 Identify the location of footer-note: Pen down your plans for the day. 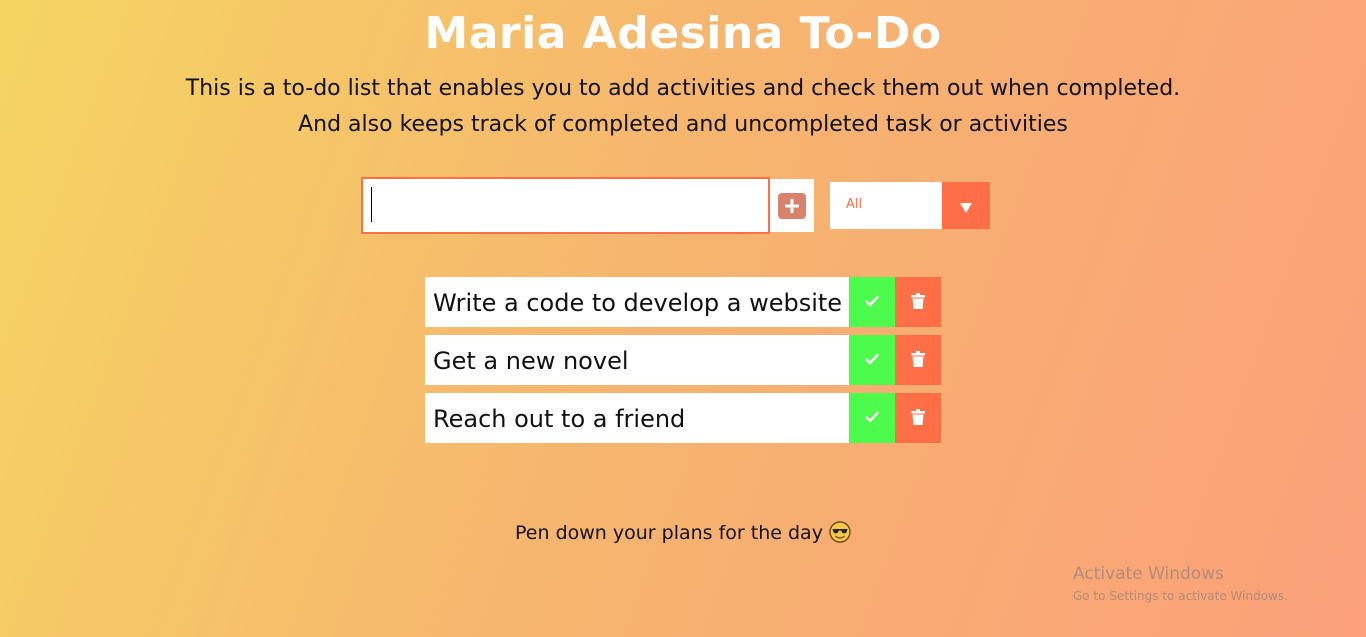
(683, 535).